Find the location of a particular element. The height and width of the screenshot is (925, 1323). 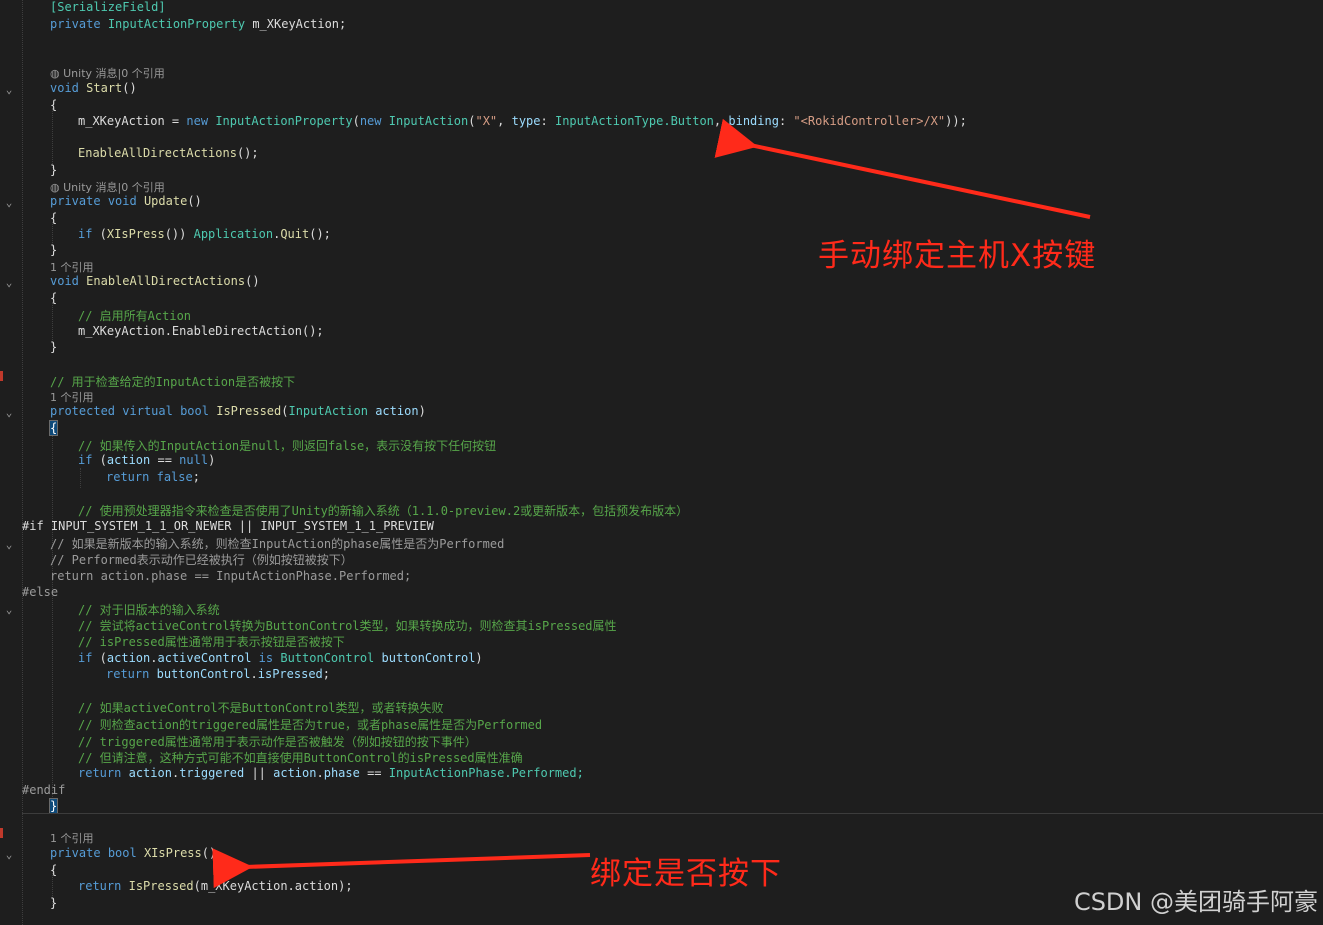

code-line: void Start() is located at coordinates (93, 88).